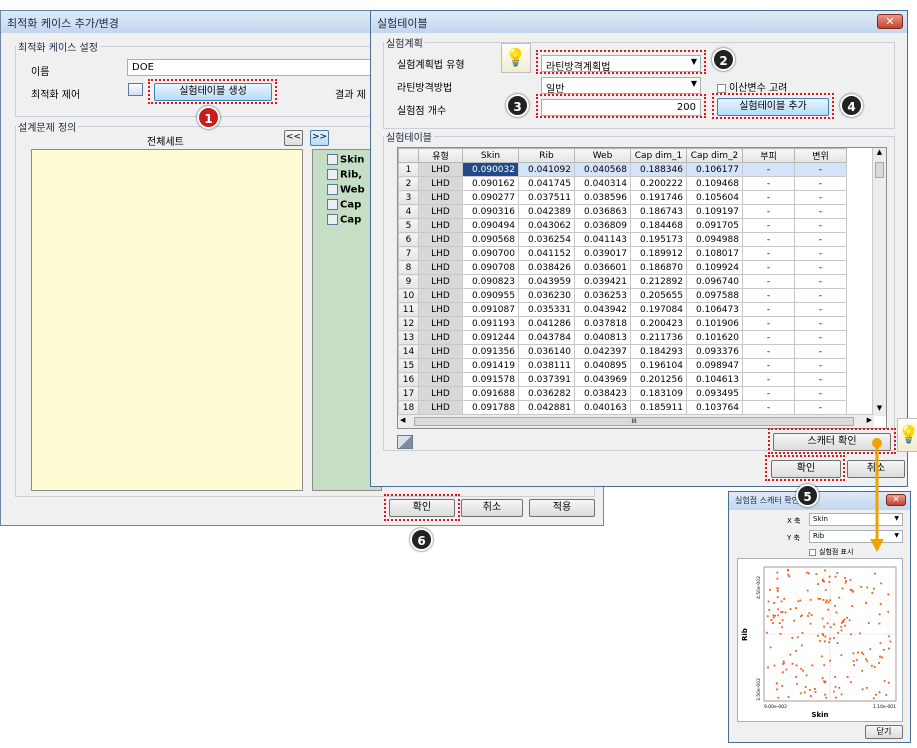  Describe the element at coordinates (602, 379) in the screenshot. I see `table-cell: 0.043969` at that location.